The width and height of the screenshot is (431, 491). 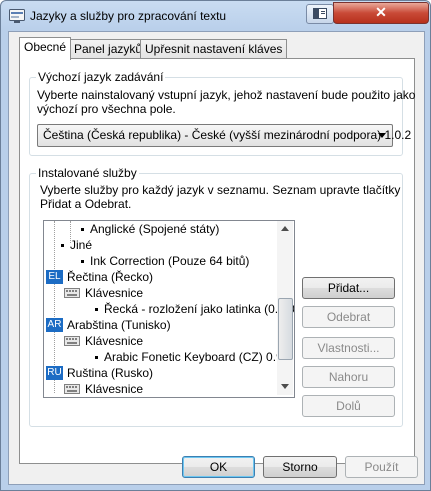 What do you see at coordinates (87, 173) in the screenshot?
I see `installed-services-group-title: Instalované služby` at bounding box center [87, 173].